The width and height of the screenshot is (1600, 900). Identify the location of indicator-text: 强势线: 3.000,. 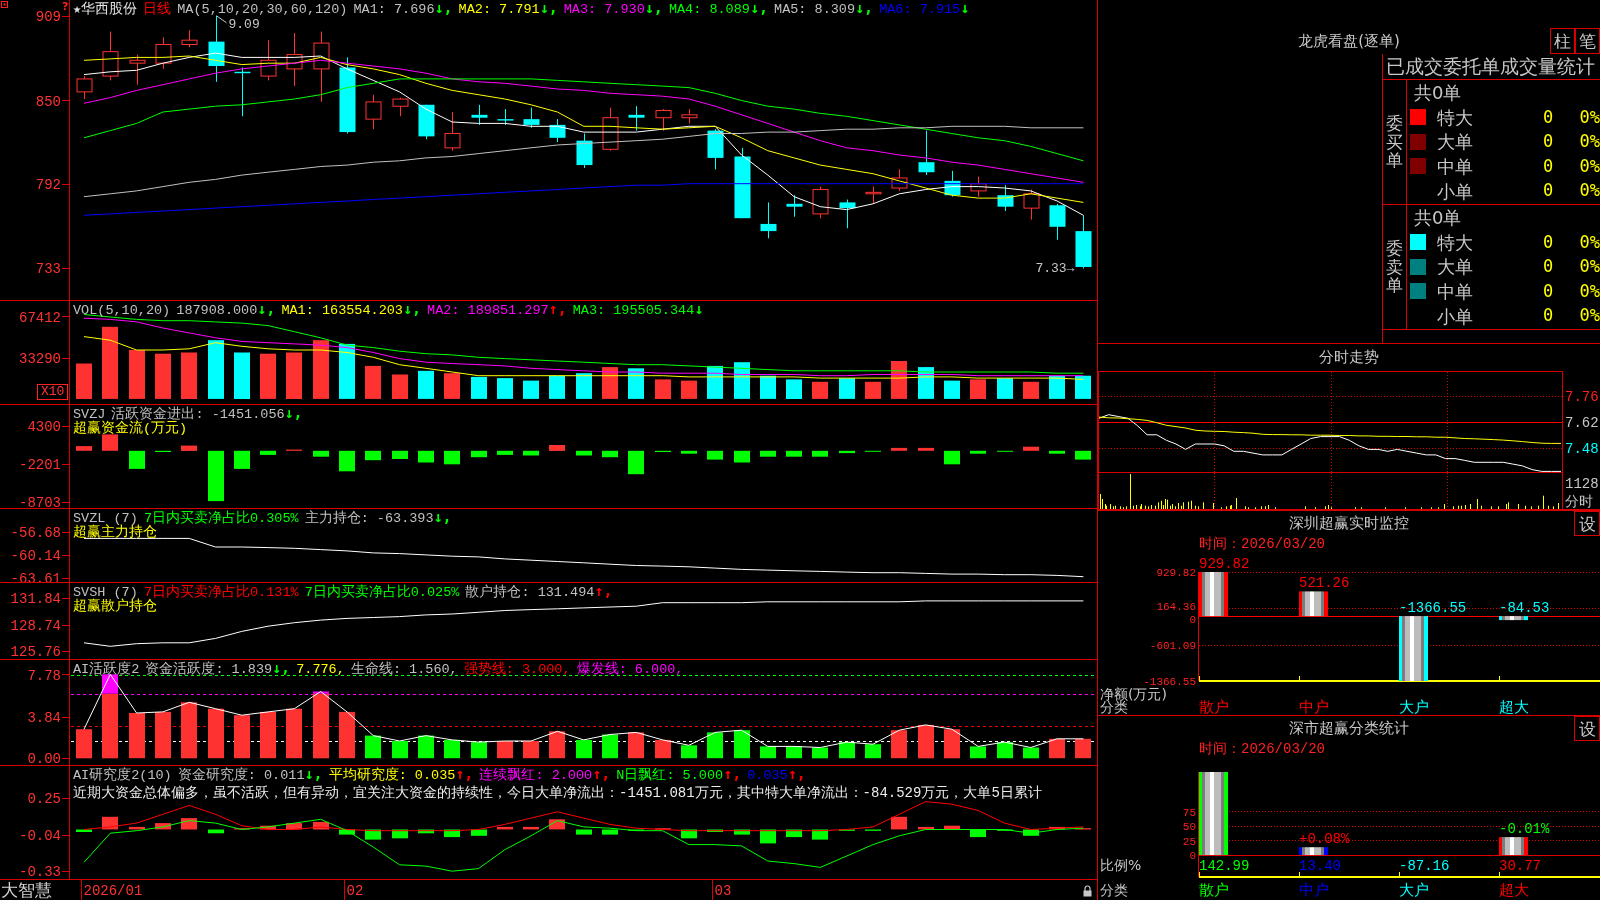
(517, 670).